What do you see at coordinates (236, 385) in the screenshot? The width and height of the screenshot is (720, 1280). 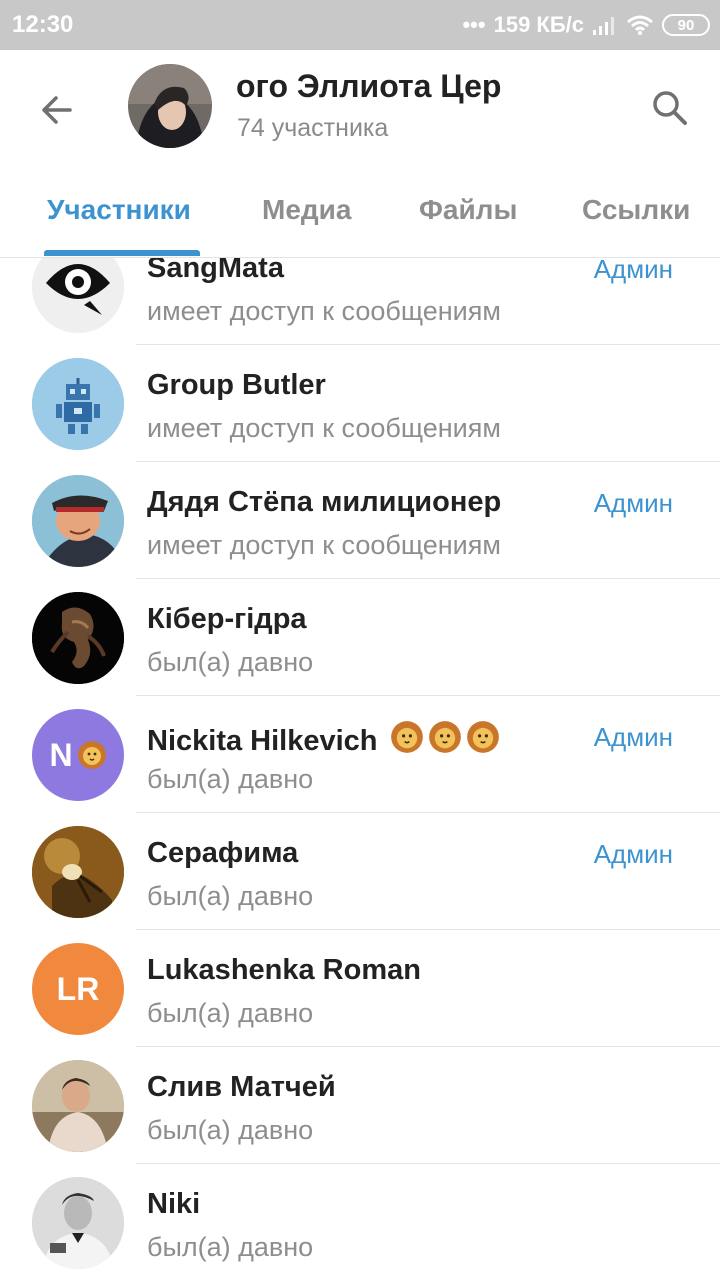 I see `member-name: Group Butler` at bounding box center [236, 385].